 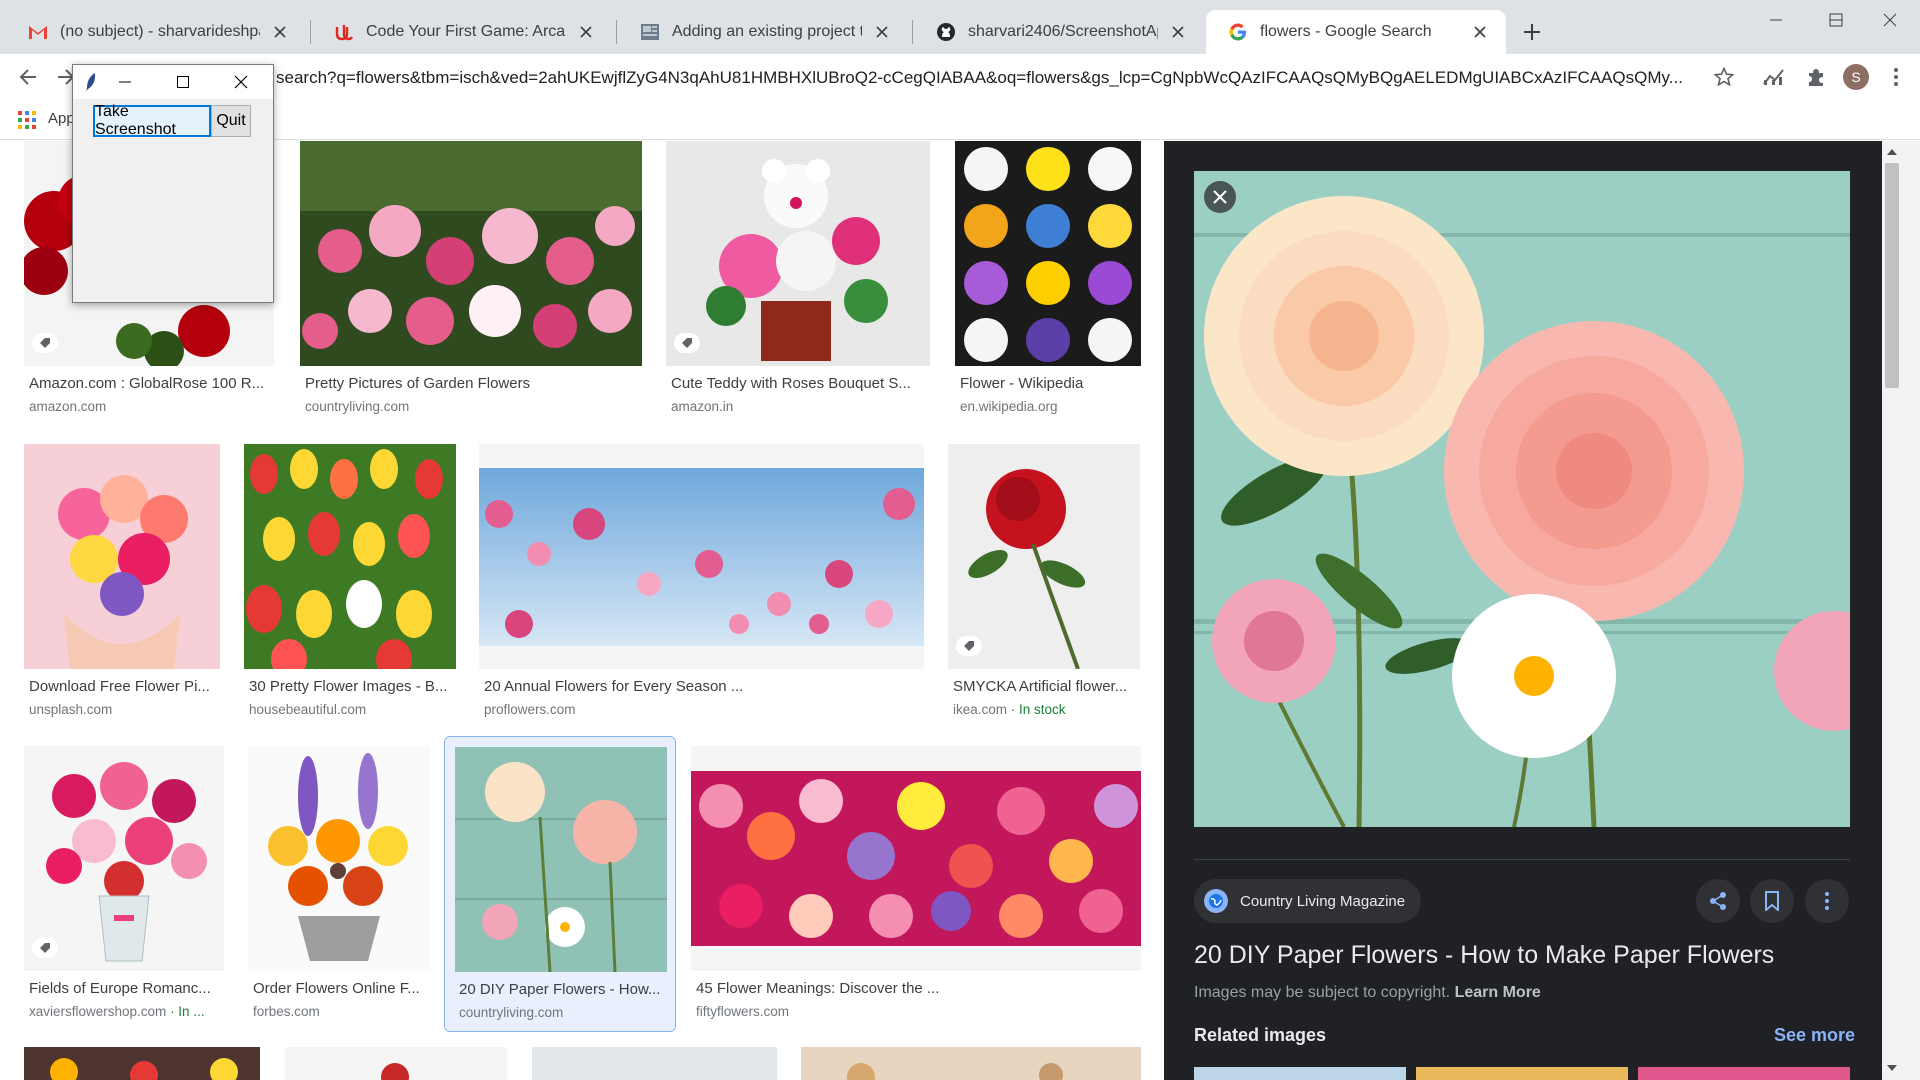 I want to click on result-card: Order Flowers Online F... forbes.com, so click(x=339, y=888).